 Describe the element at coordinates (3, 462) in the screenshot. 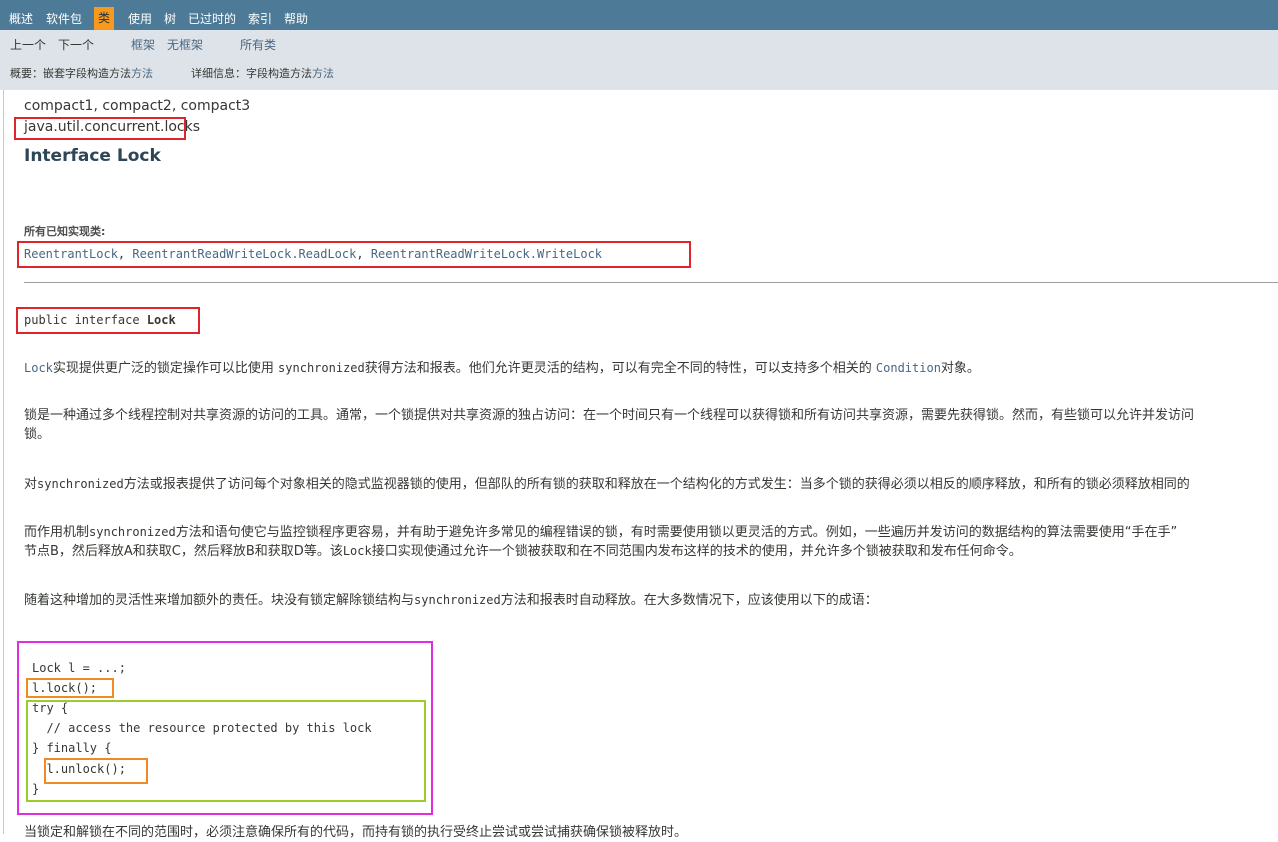

I see `content-left-border` at that location.